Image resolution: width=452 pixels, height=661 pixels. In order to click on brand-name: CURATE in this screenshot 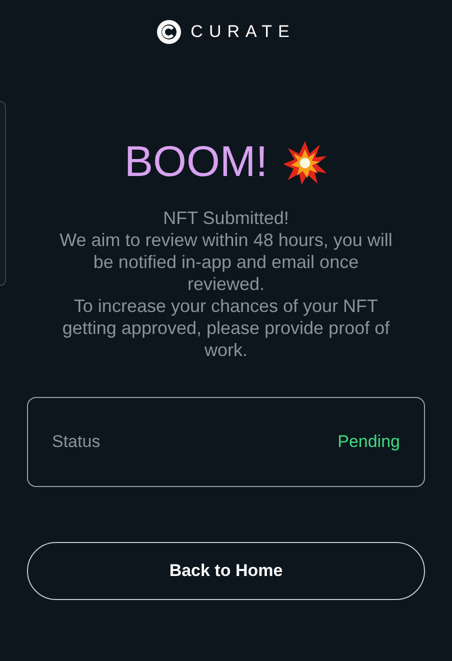, I will do `click(243, 32)`.